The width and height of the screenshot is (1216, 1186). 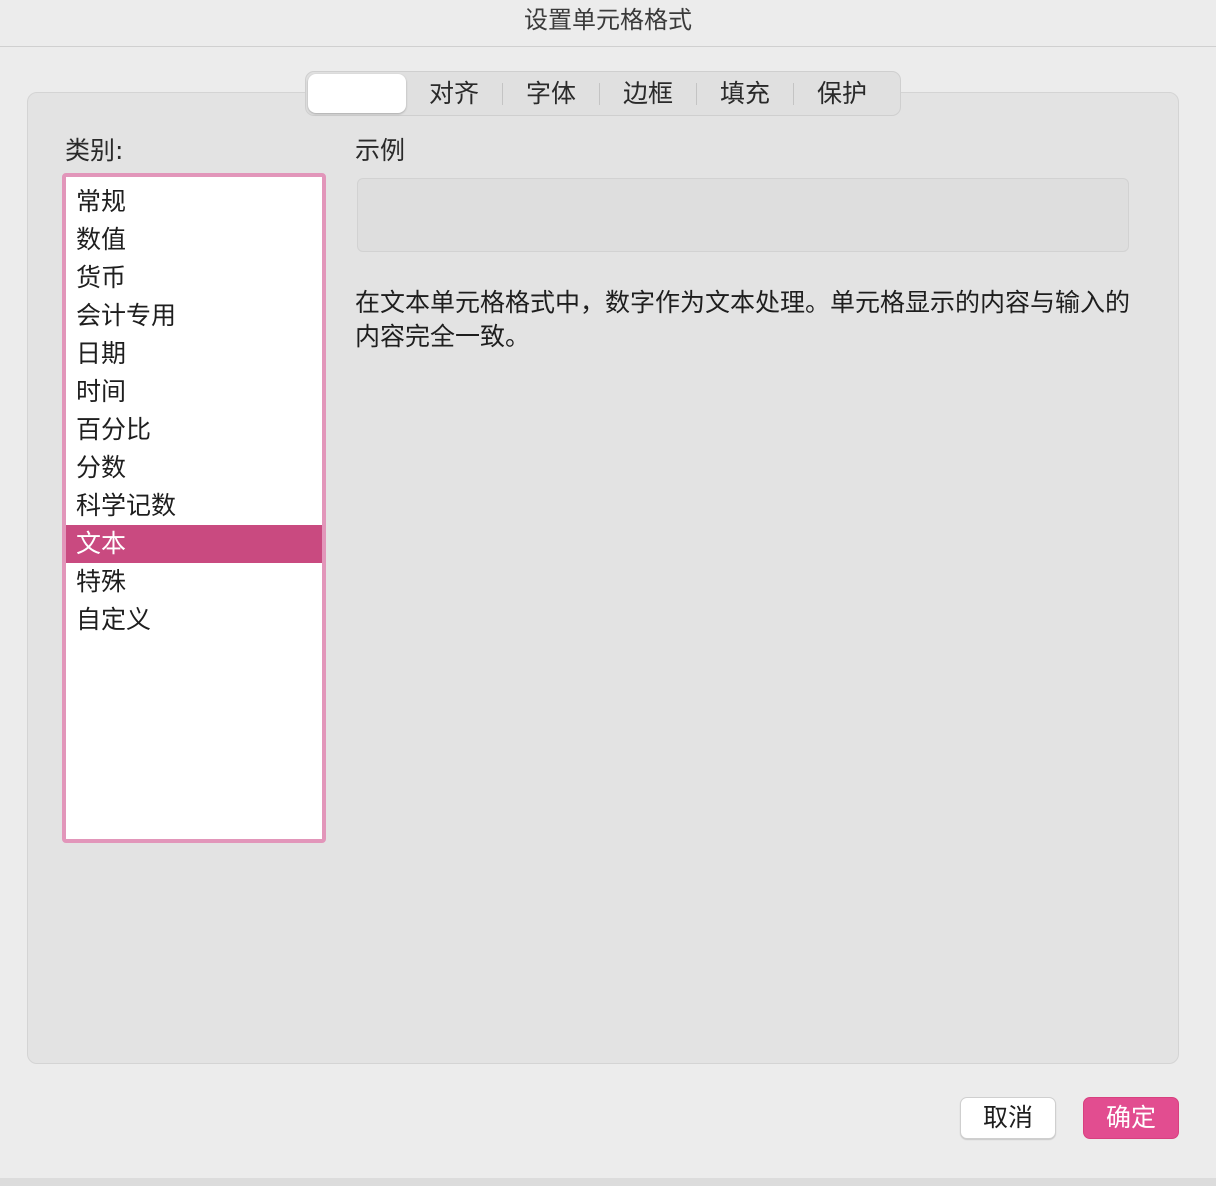 I want to click on tab-bar: 对齐 字体 边框 填充 保护, so click(x=603, y=93).